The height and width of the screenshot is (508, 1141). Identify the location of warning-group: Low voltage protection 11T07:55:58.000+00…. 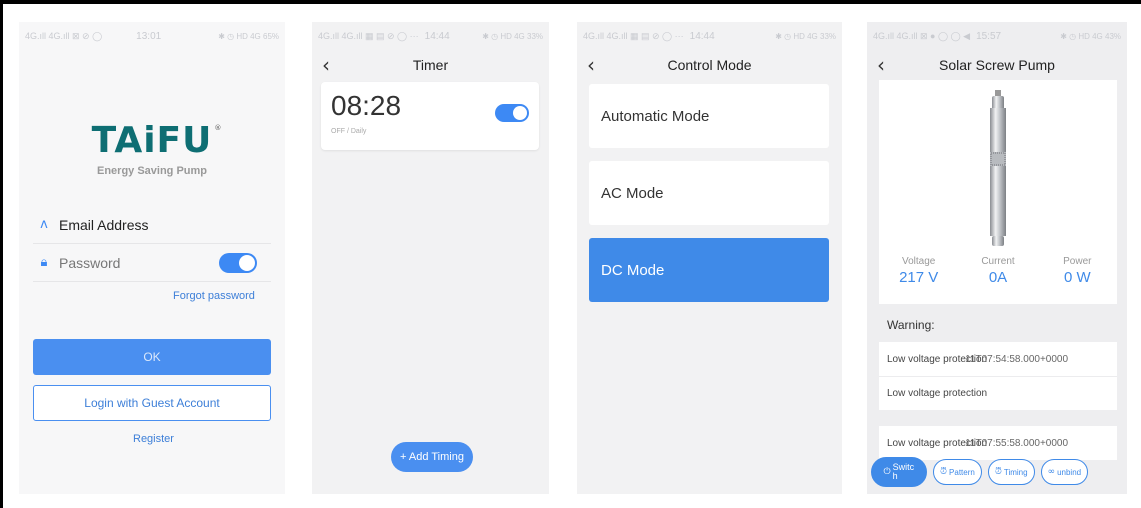
(998, 443).